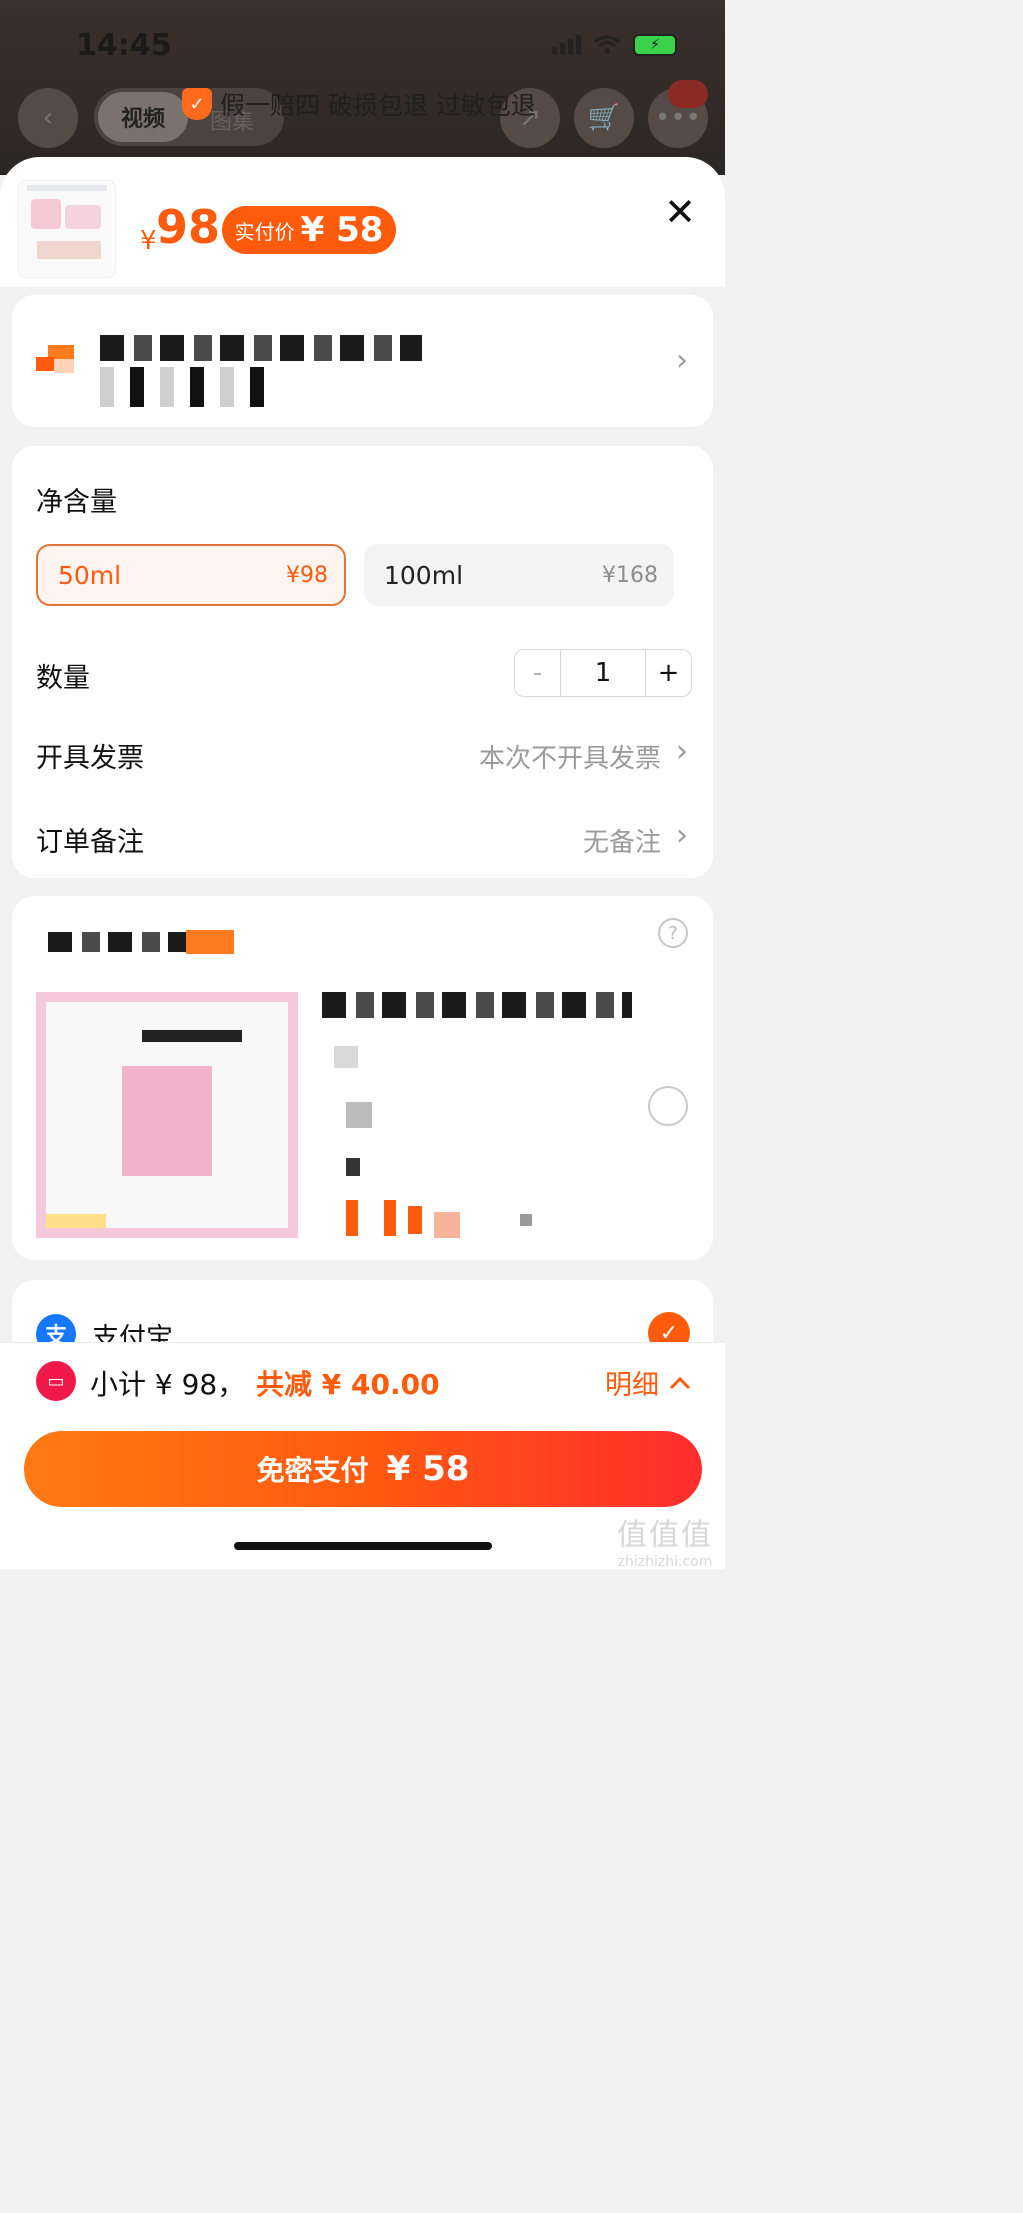 The image size is (1023, 2213). Describe the element at coordinates (538, 673) in the screenshot. I see `quantity-decrease-button: -` at that location.